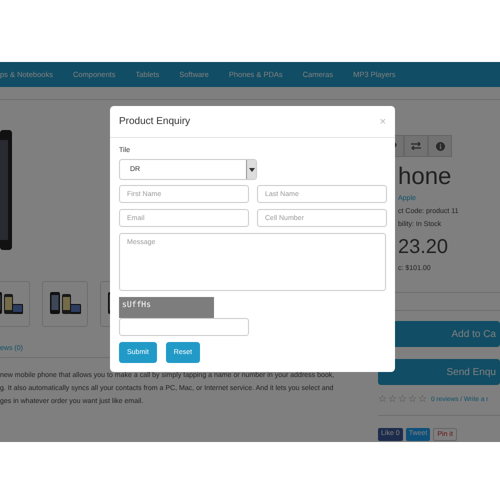 This screenshot has width=500, height=500. I want to click on dialog-title: Product Enquiry, so click(154, 121).